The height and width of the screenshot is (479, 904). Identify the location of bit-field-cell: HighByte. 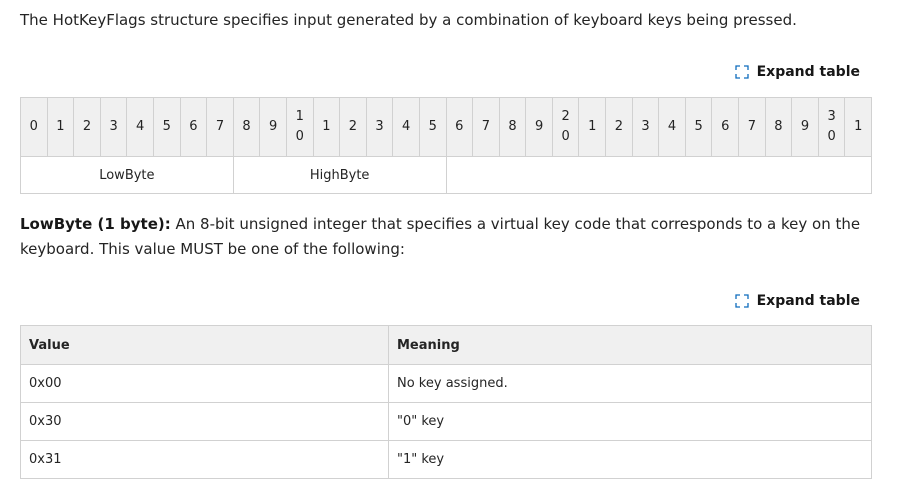
(339, 175).